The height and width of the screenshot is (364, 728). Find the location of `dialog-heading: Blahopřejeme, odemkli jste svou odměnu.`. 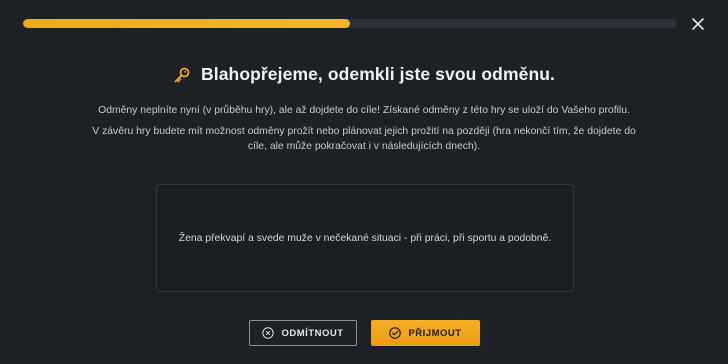

dialog-heading: Blahopřejeme, odemkli jste svou odměnu. is located at coordinates (364, 74).